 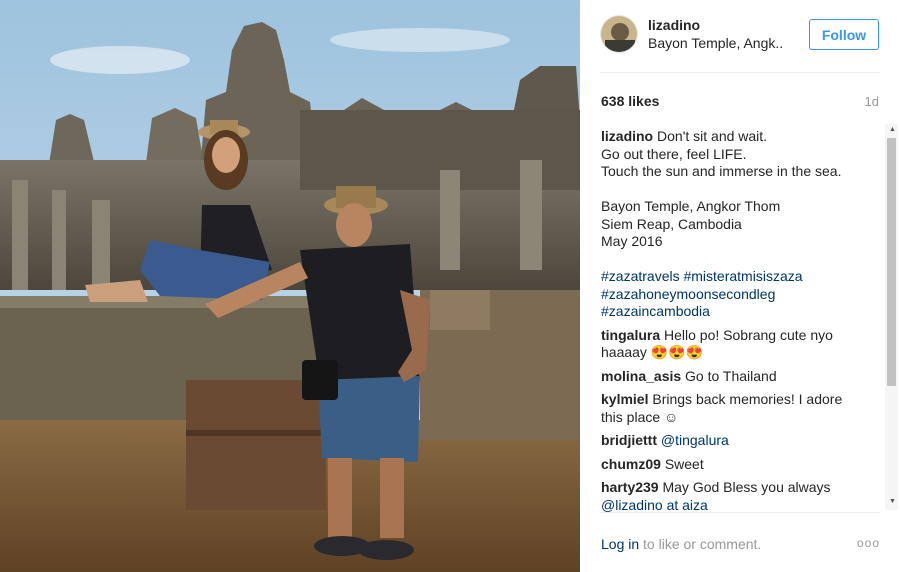 What do you see at coordinates (684, 463) in the screenshot?
I see `comment-text: Sweet` at bounding box center [684, 463].